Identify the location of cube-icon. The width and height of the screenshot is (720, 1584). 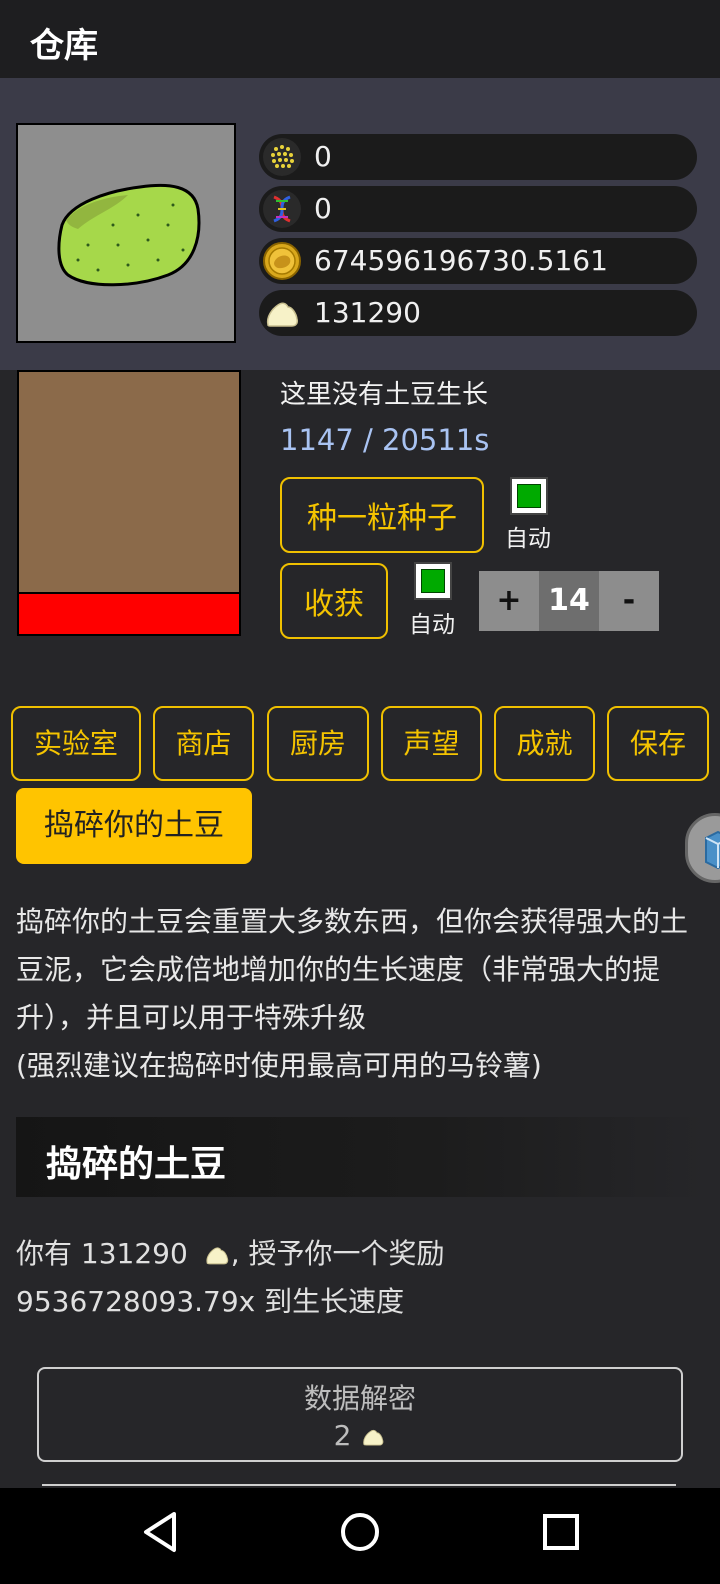
(712, 850).